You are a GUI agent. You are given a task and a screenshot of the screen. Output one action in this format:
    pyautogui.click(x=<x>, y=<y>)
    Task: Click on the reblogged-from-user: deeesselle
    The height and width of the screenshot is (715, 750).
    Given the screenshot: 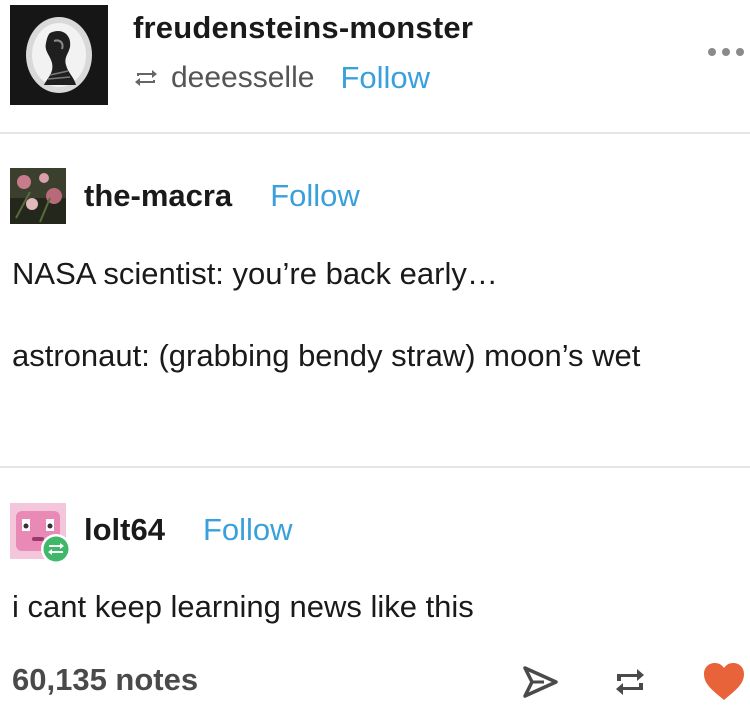 What is the action you would take?
    pyautogui.click(x=242, y=78)
    